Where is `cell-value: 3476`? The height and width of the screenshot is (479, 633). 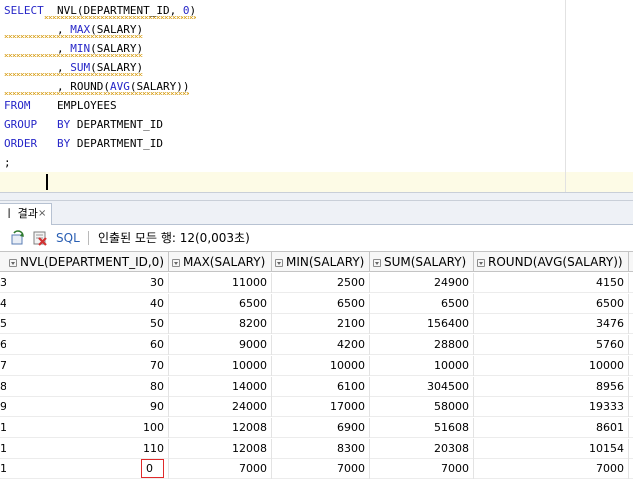 cell-value: 3476 is located at coordinates (610, 324).